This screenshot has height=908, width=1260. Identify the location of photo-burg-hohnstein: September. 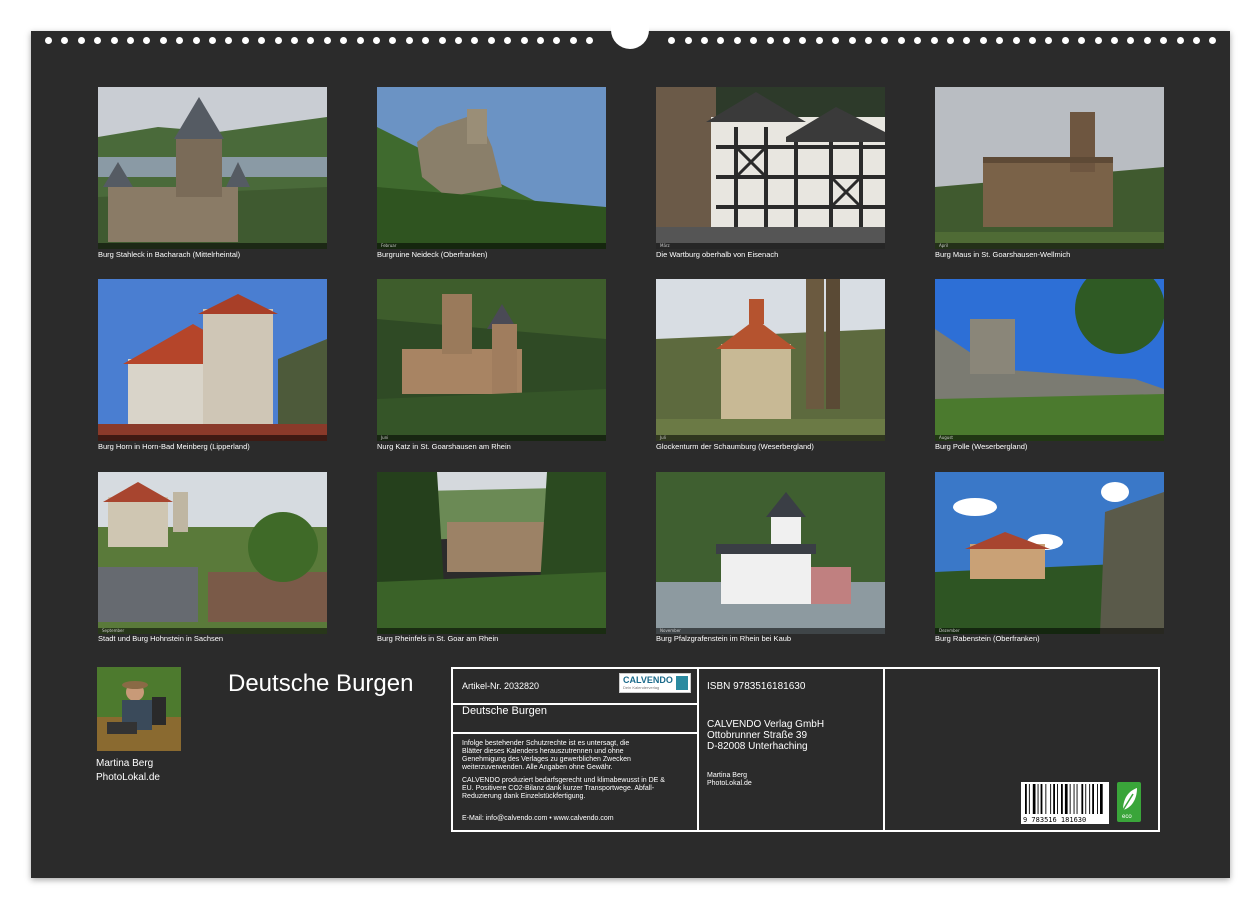
(212, 553).